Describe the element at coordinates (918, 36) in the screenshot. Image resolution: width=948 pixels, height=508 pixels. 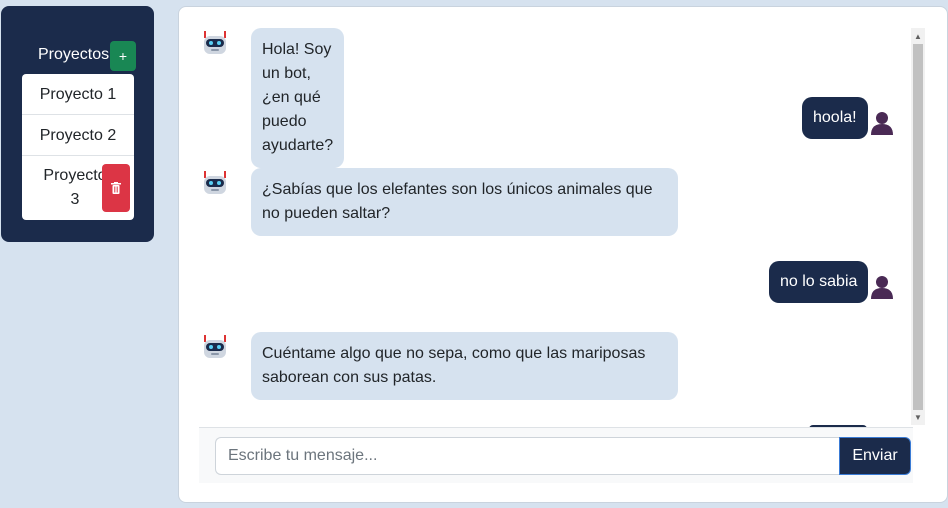
I see `scroll-up-arrow-icon: ▲` at that location.